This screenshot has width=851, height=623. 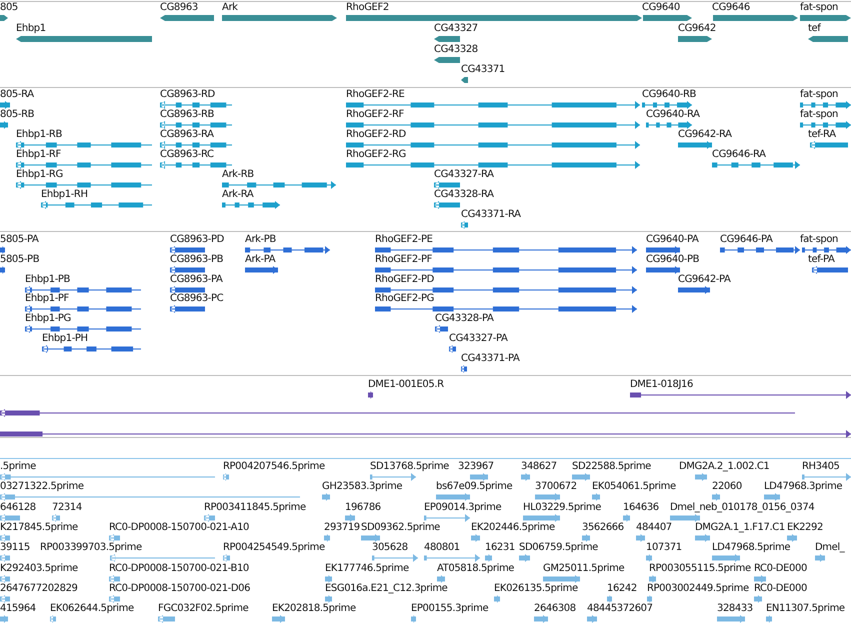 I want to click on feature-label: Ehbp1-PH, so click(x=65, y=338).